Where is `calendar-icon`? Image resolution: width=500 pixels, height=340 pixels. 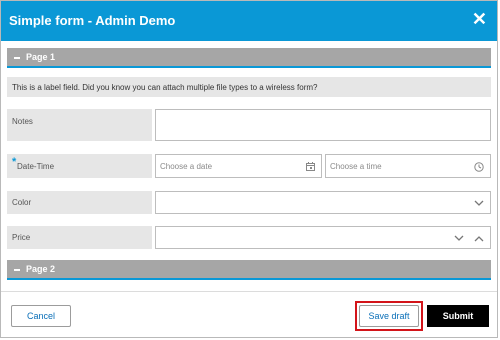 calendar-icon is located at coordinates (310, 166).